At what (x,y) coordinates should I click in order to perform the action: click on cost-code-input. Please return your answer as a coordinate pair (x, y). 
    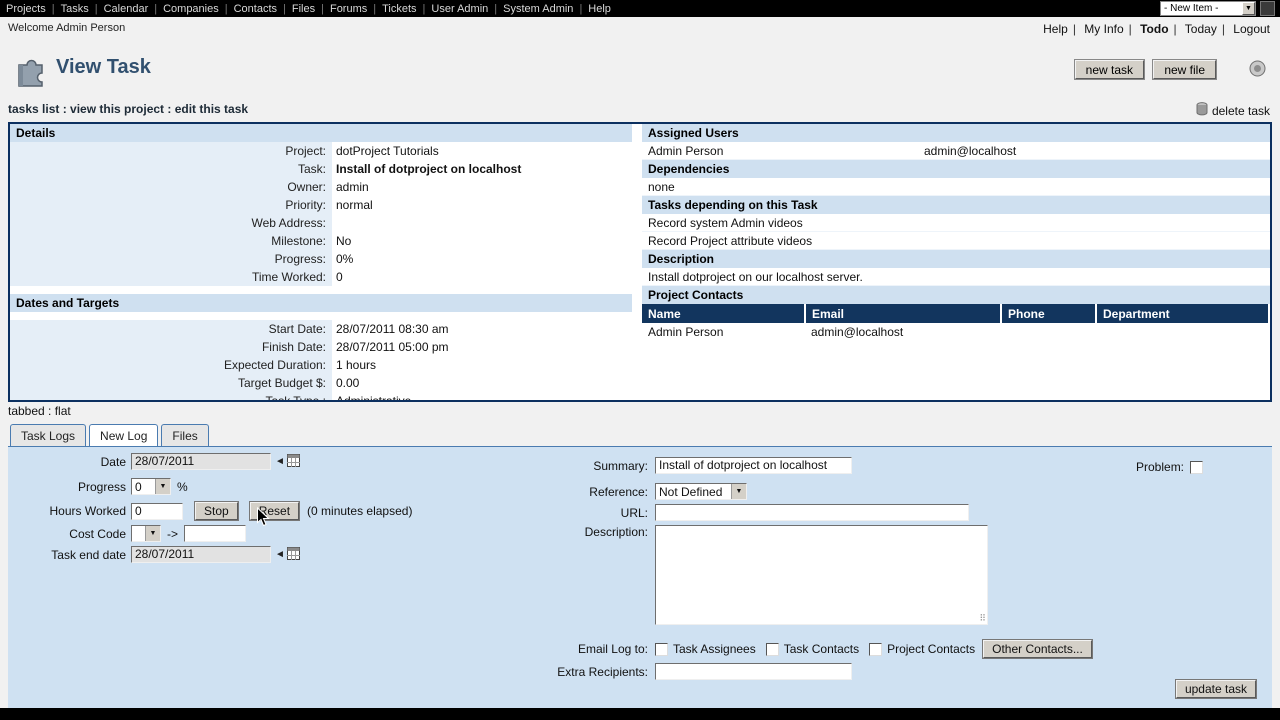
    Looking at the image, I should click on (215, 533).